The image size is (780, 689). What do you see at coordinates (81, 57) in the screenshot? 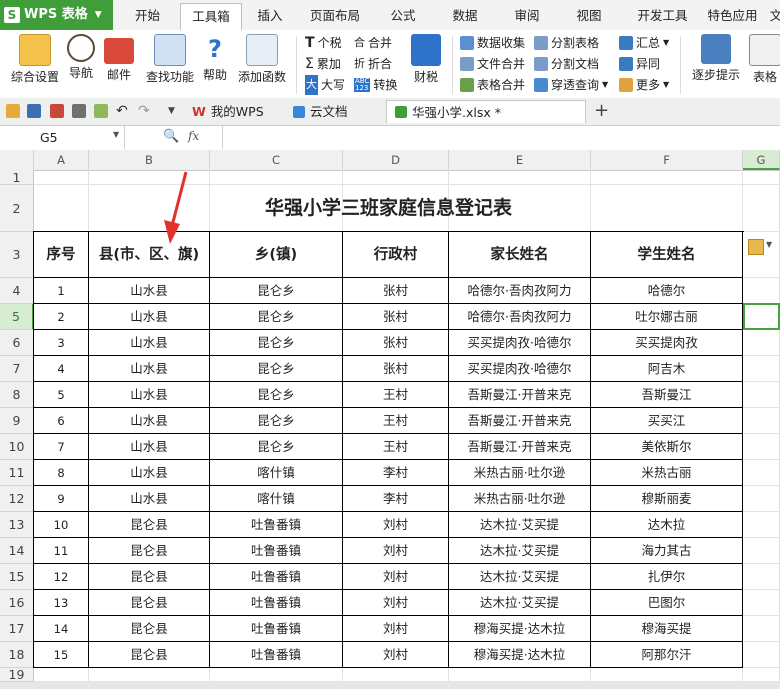
I see `navigate-button: 导航` at bounding box center [81, 57].